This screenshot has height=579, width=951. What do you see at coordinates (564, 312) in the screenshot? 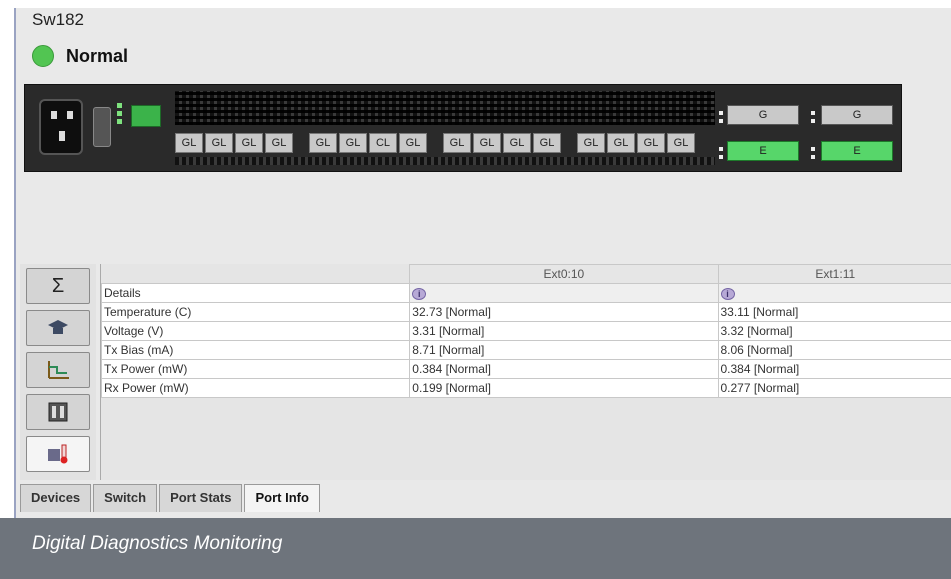
I see `row-value: 32.73 [Normal]` at bounding box center [564, 312].